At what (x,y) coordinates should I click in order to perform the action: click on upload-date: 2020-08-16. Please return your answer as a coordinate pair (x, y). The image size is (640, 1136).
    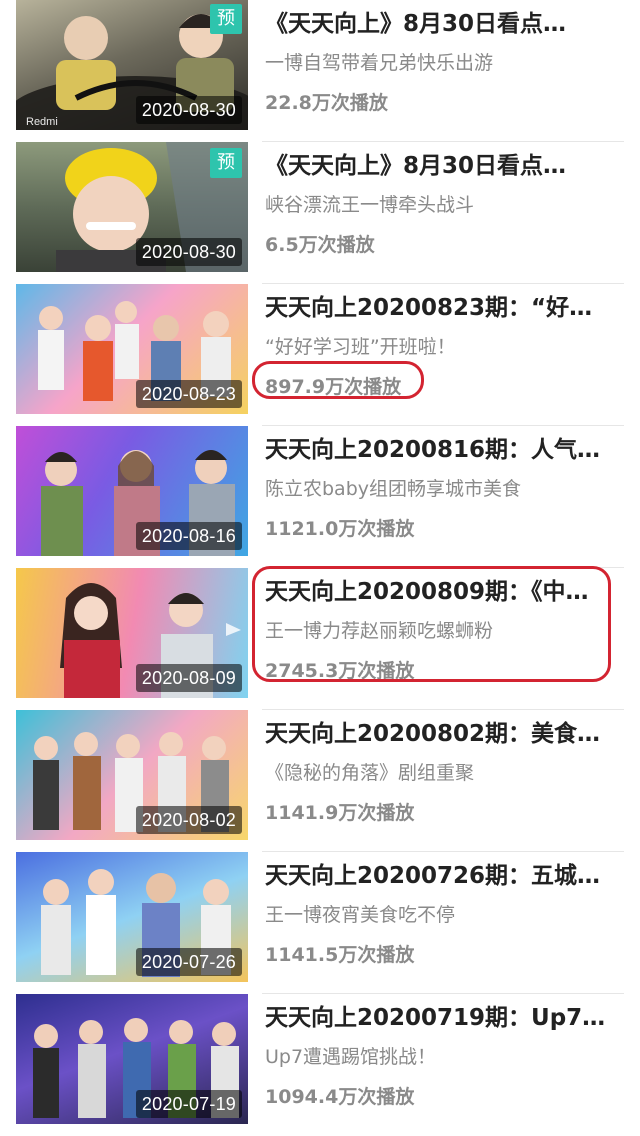
    Looking at the image, I should click on (188, 536).